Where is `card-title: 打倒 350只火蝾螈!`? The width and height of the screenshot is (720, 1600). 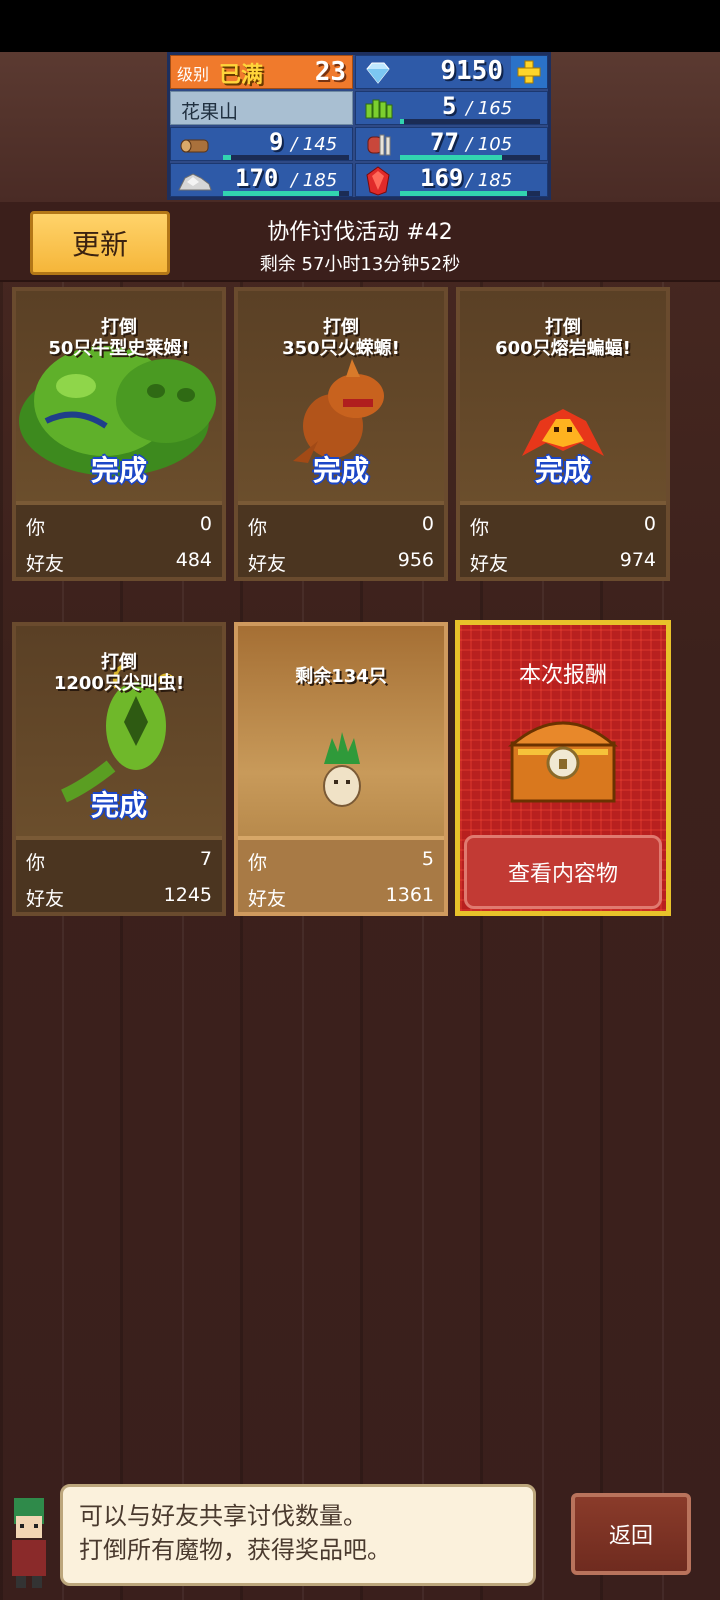
card-title: 打倒 350只火蝾螈! is located at coordinates (341, 338).